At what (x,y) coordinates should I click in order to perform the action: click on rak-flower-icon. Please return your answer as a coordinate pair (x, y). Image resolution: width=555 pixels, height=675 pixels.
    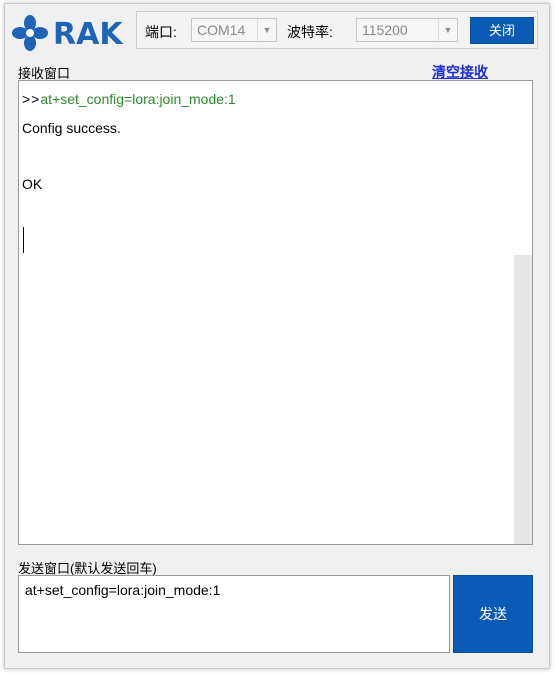
    Looking at the image, I should click on (30, 33).